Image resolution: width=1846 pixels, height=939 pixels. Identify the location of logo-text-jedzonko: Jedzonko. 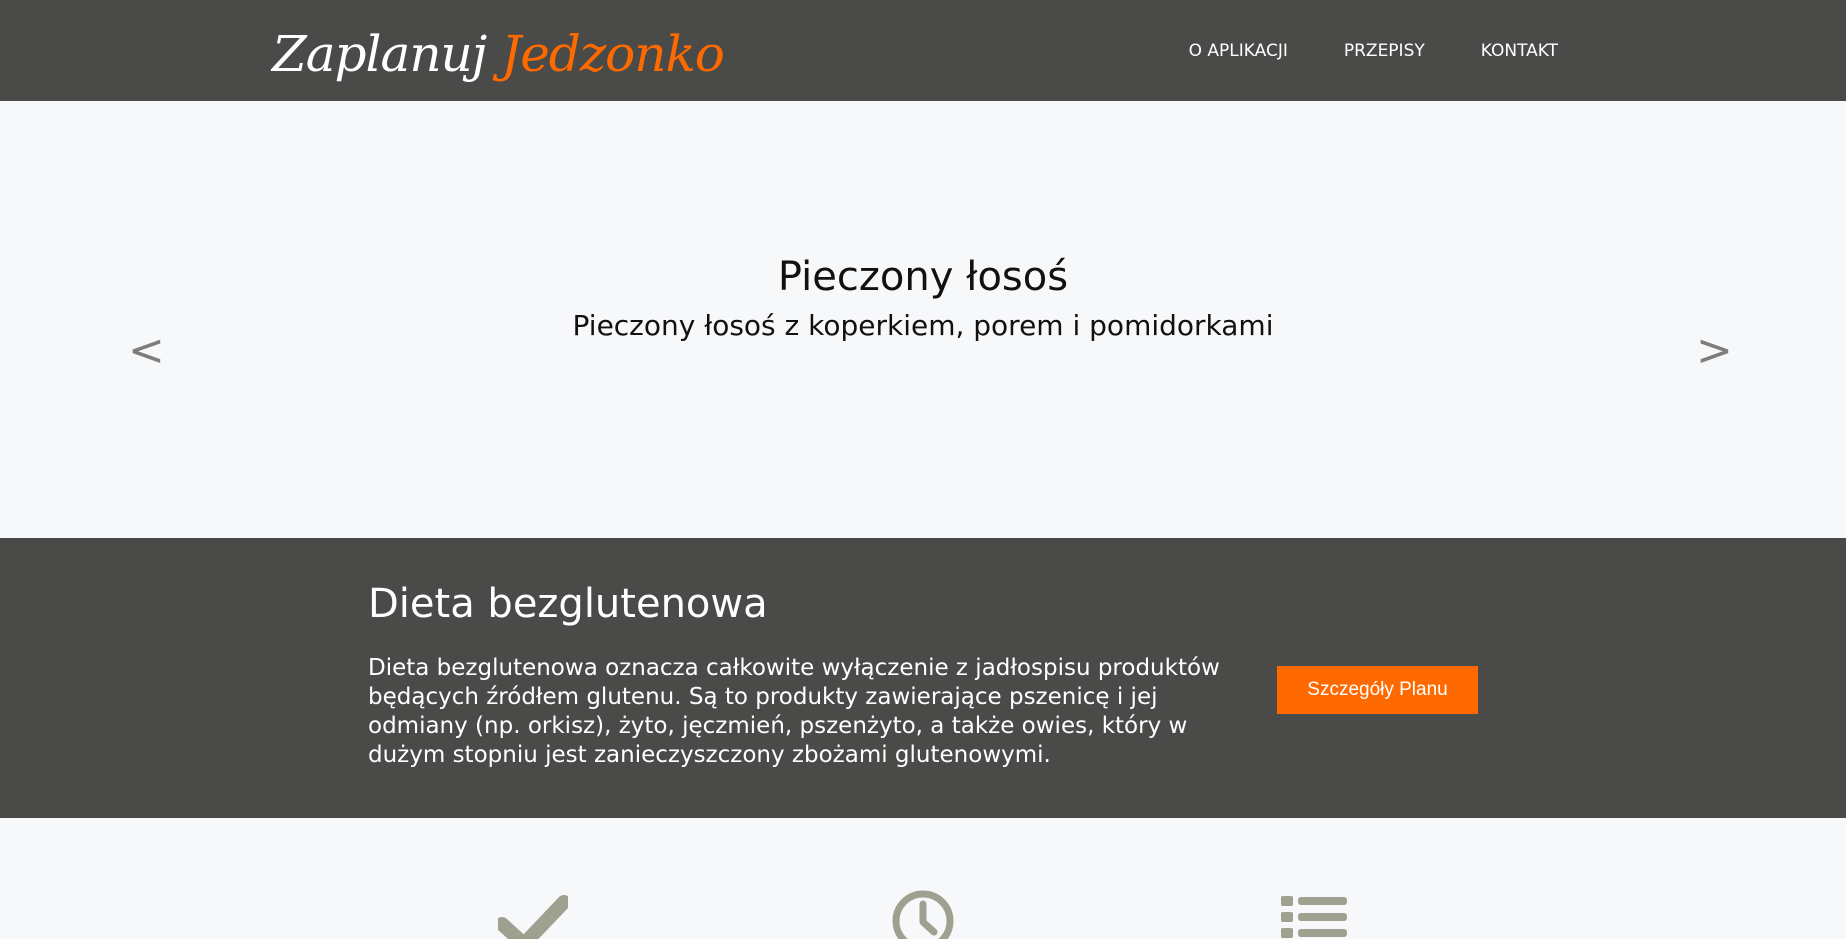
(613, 54).